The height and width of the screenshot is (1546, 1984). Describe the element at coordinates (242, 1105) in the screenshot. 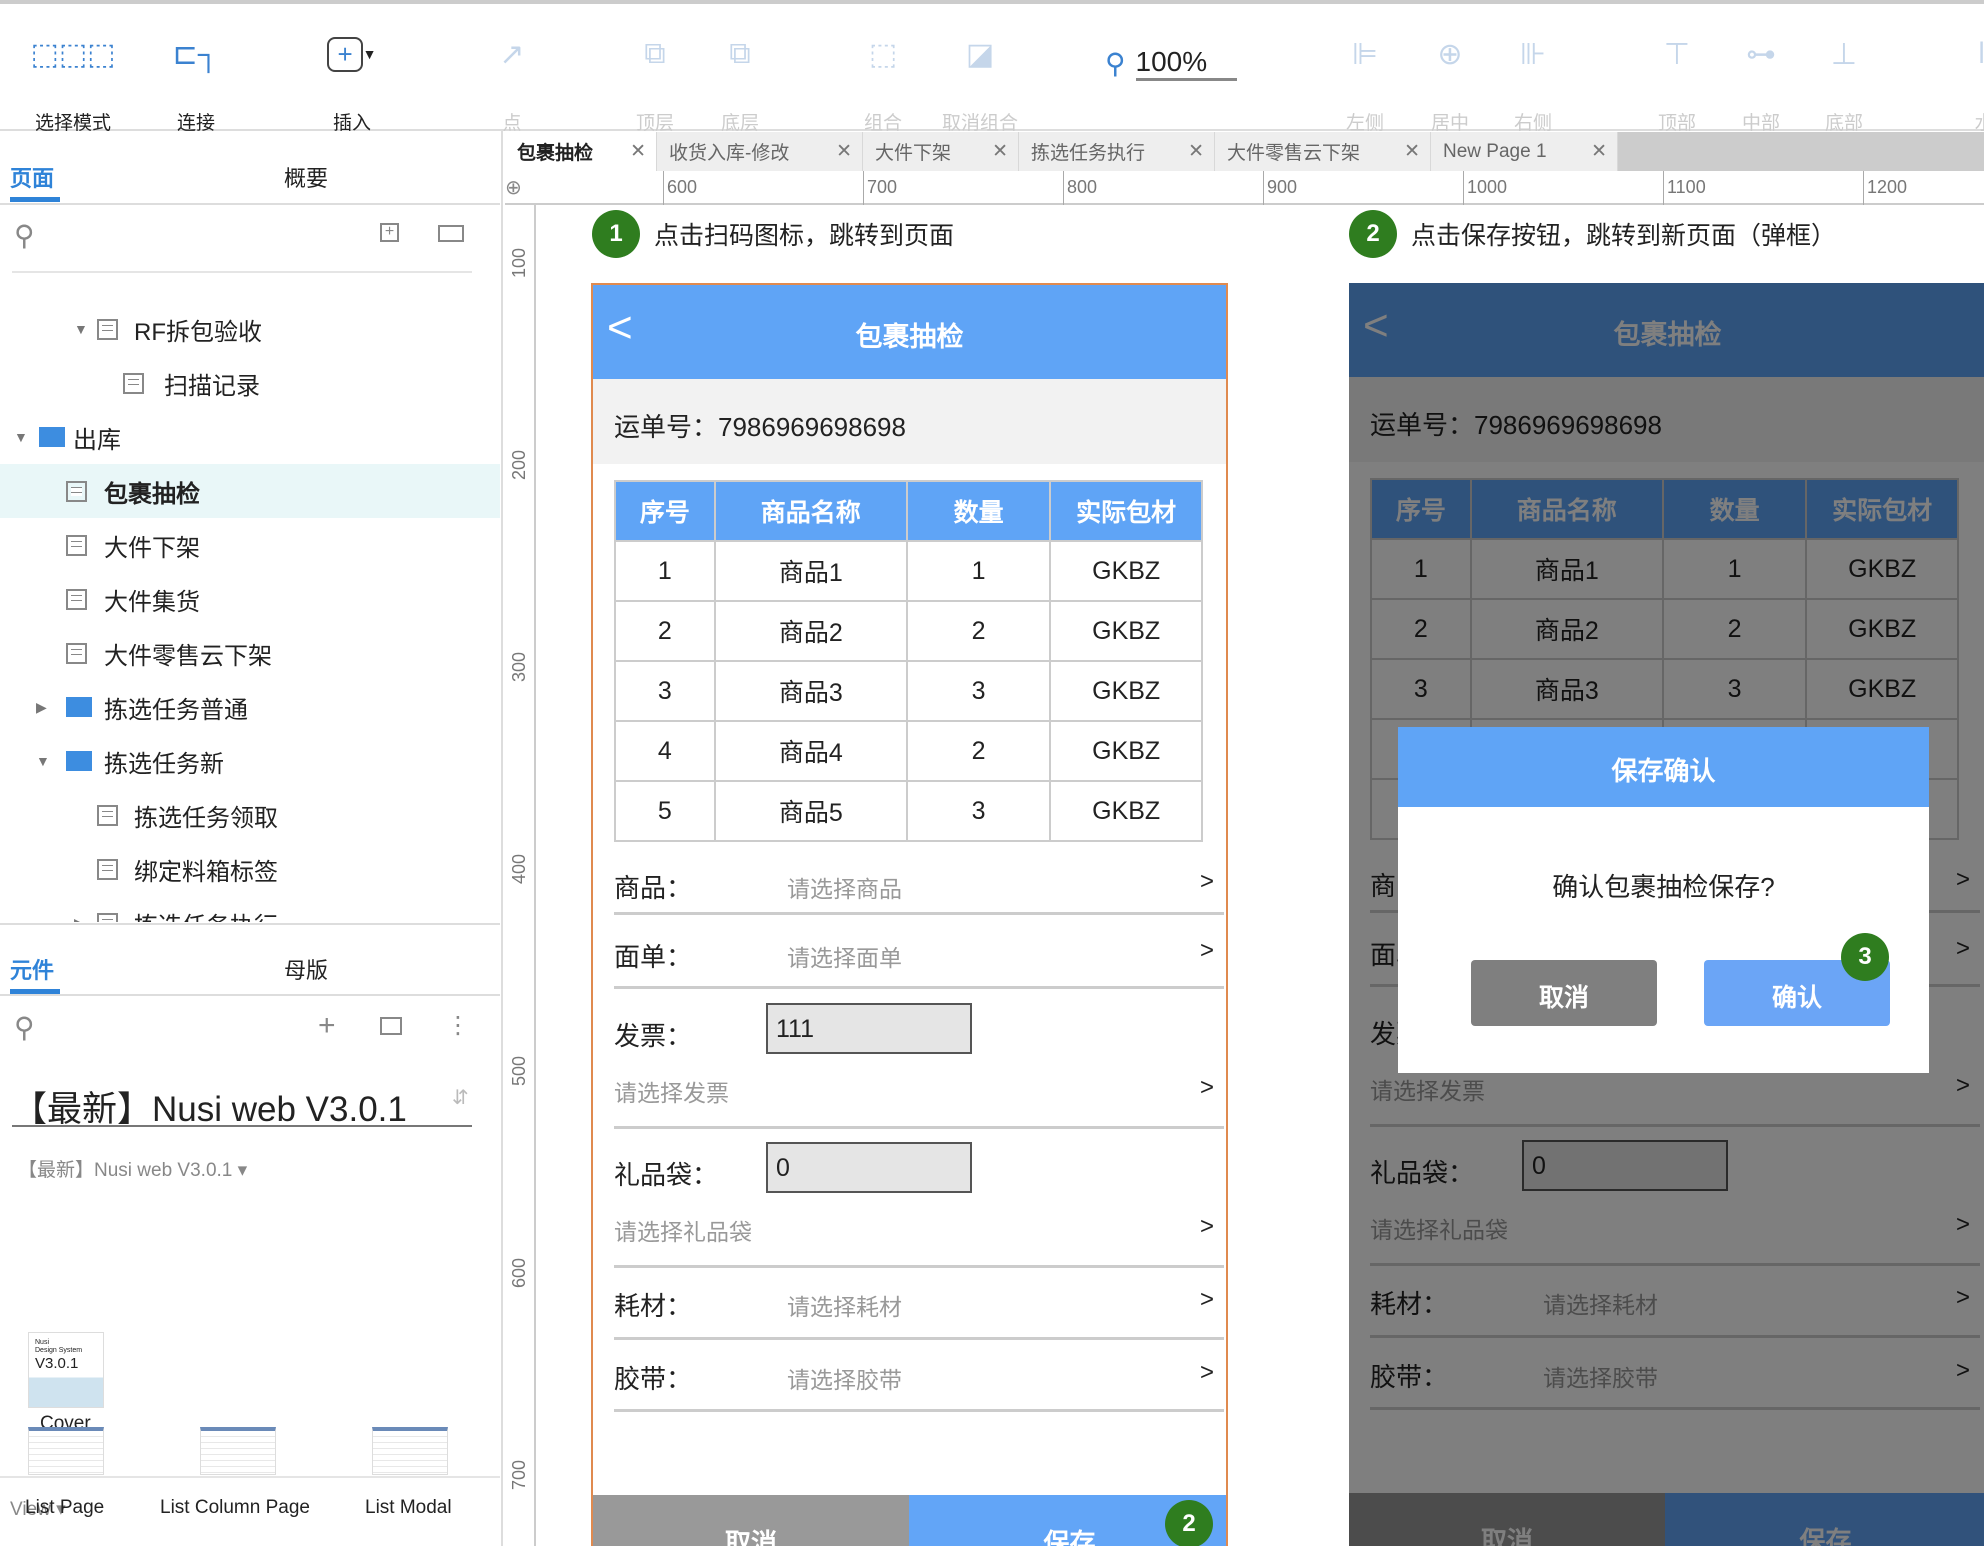

I see `library-select: 【最新】Nusi web V3.0.1 ⇵` at that location.